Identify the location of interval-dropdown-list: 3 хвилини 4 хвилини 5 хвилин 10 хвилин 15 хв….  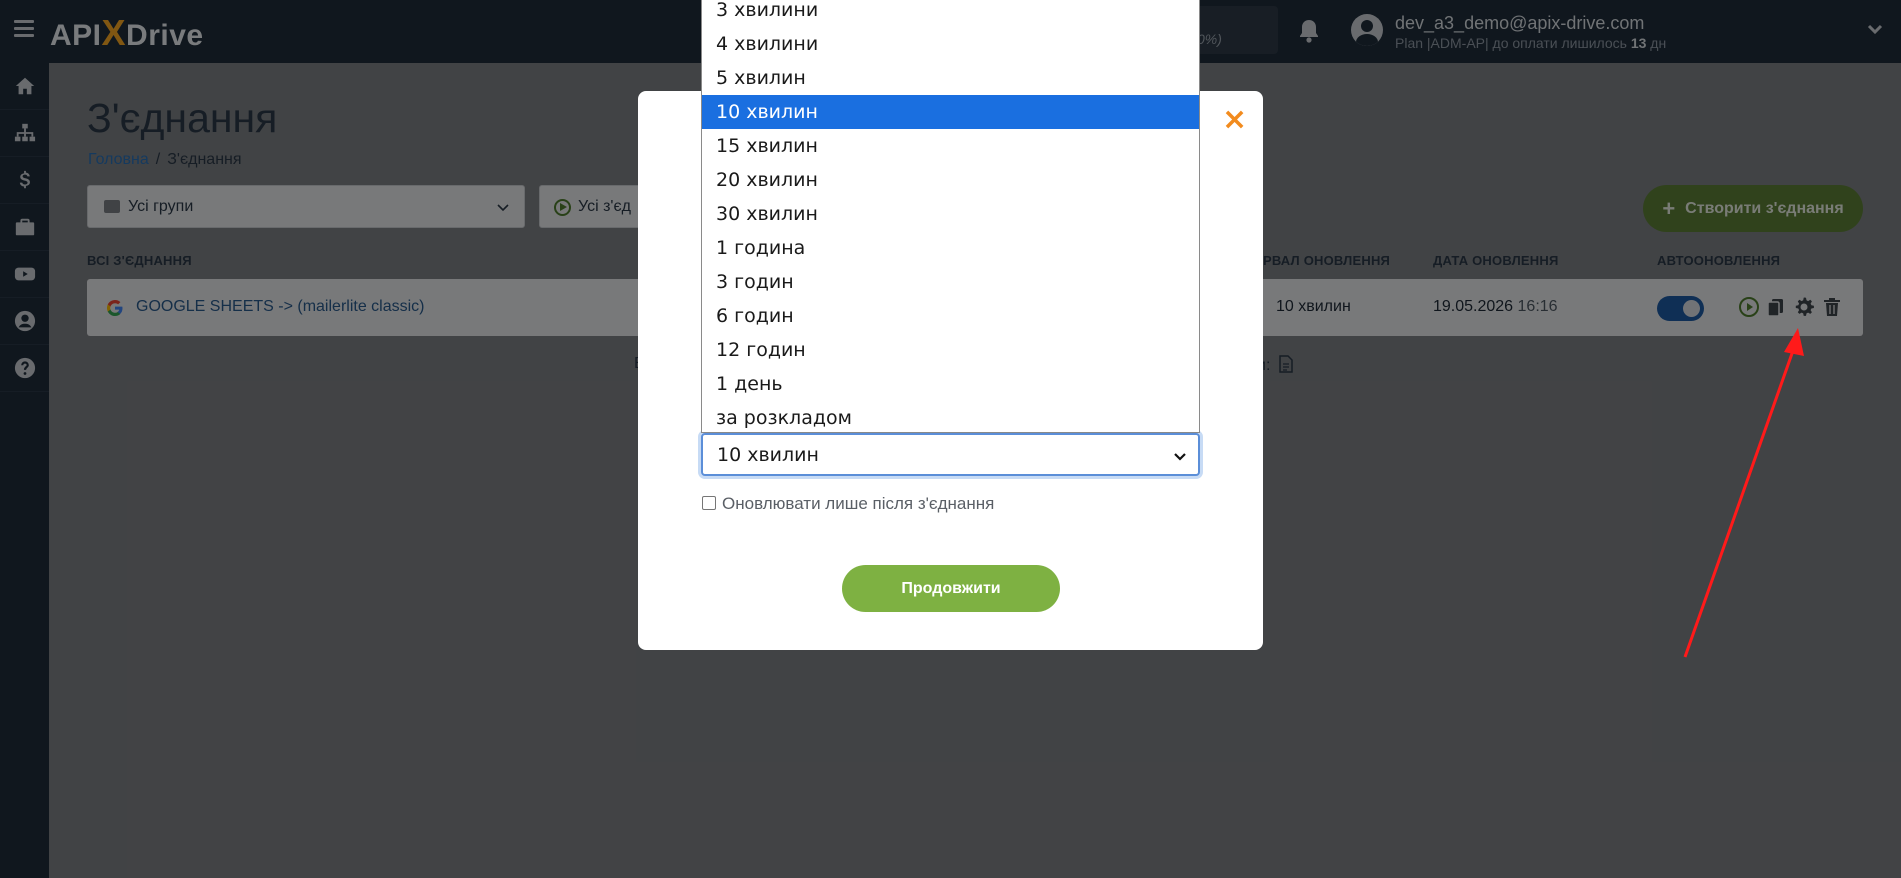
(950, 216).